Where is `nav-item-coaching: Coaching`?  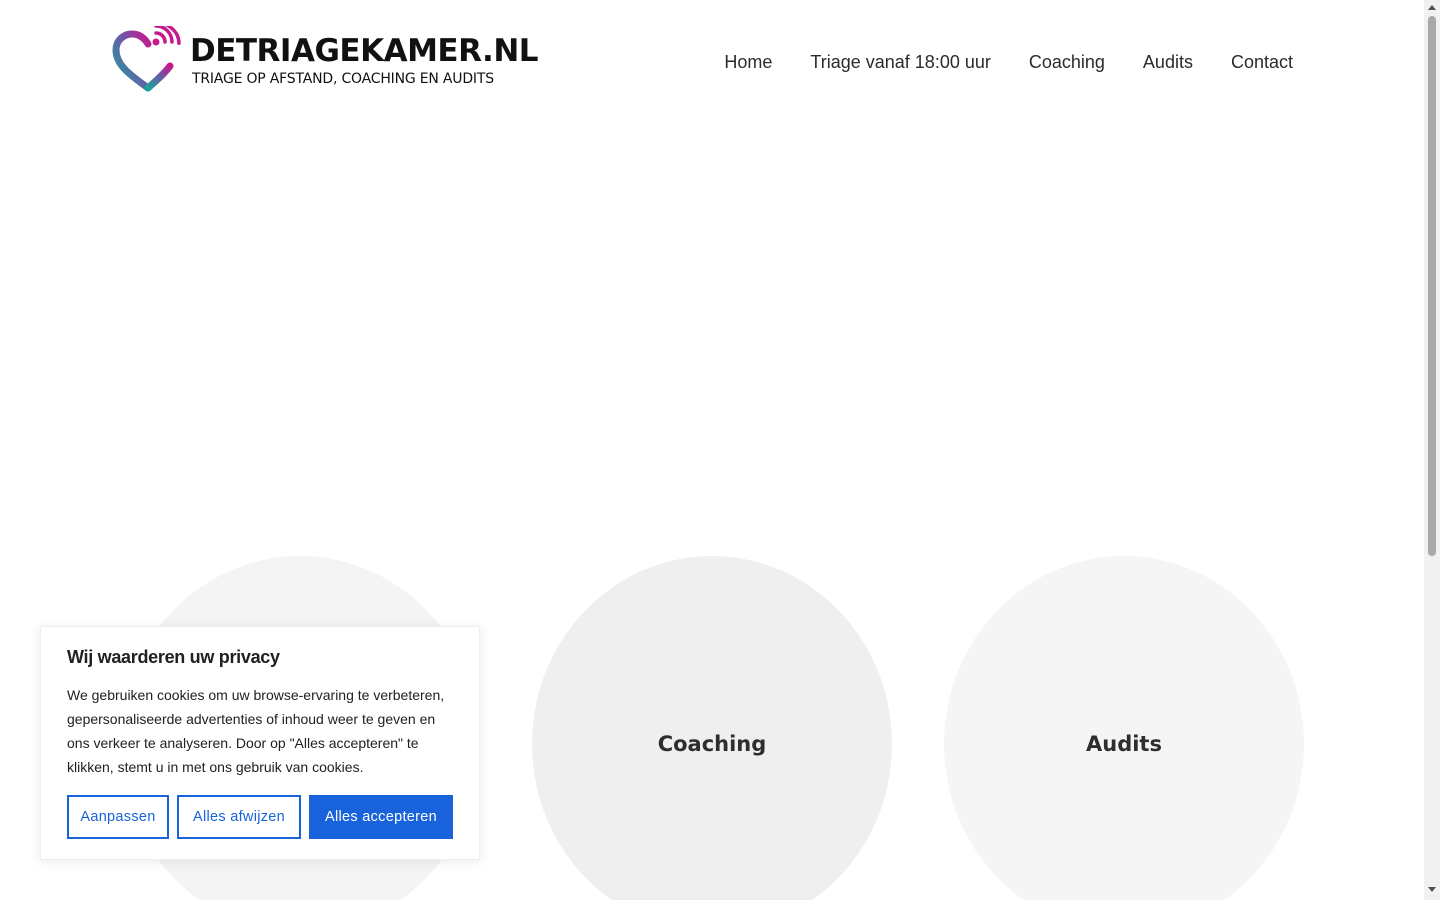 nav-item-coaching: Coaching is located at coordinates (1067, 62).